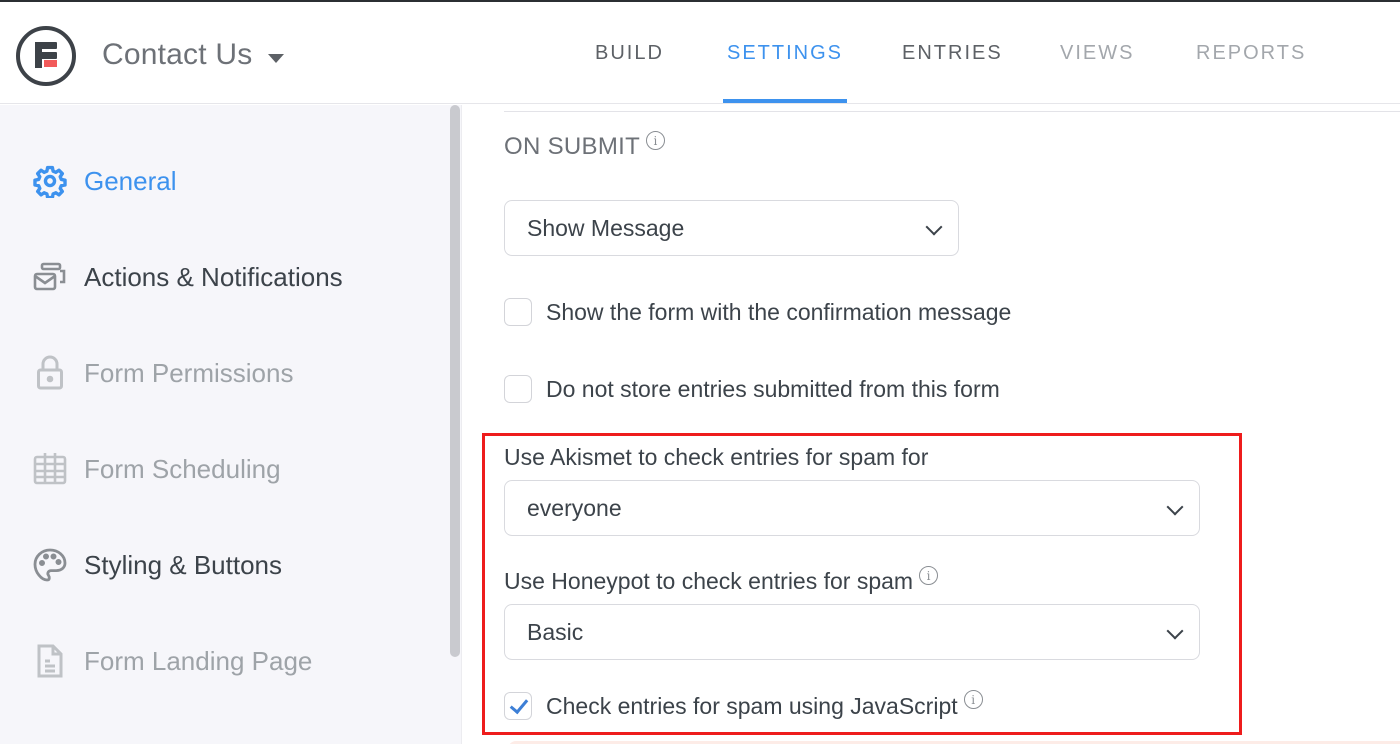  I want to click on sidebar-item-label: General, so click(130, 180).